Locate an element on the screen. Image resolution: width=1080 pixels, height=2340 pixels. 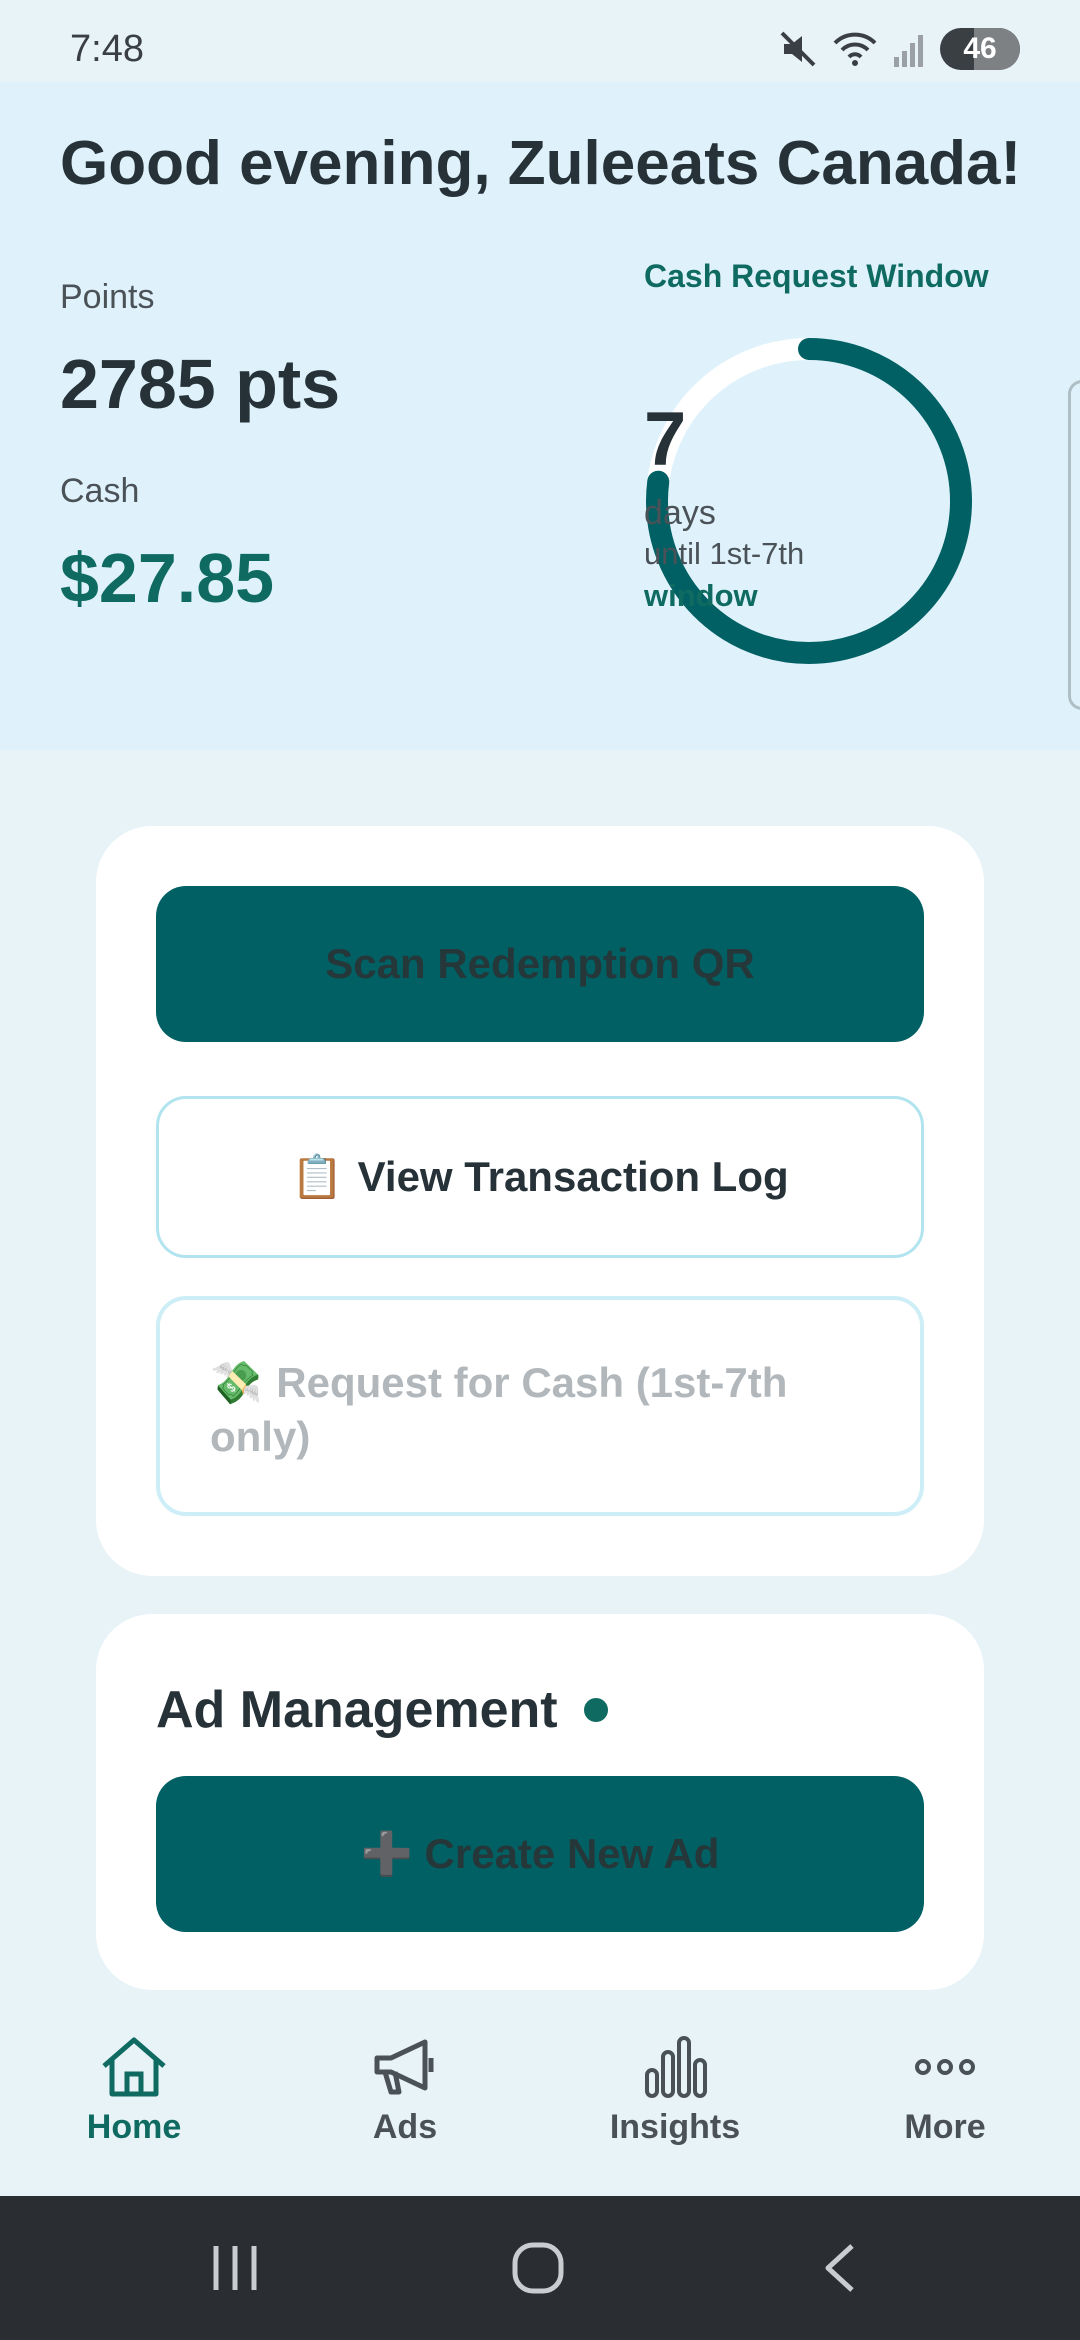
countdown-unit: days is located at coordinates (680, 513).